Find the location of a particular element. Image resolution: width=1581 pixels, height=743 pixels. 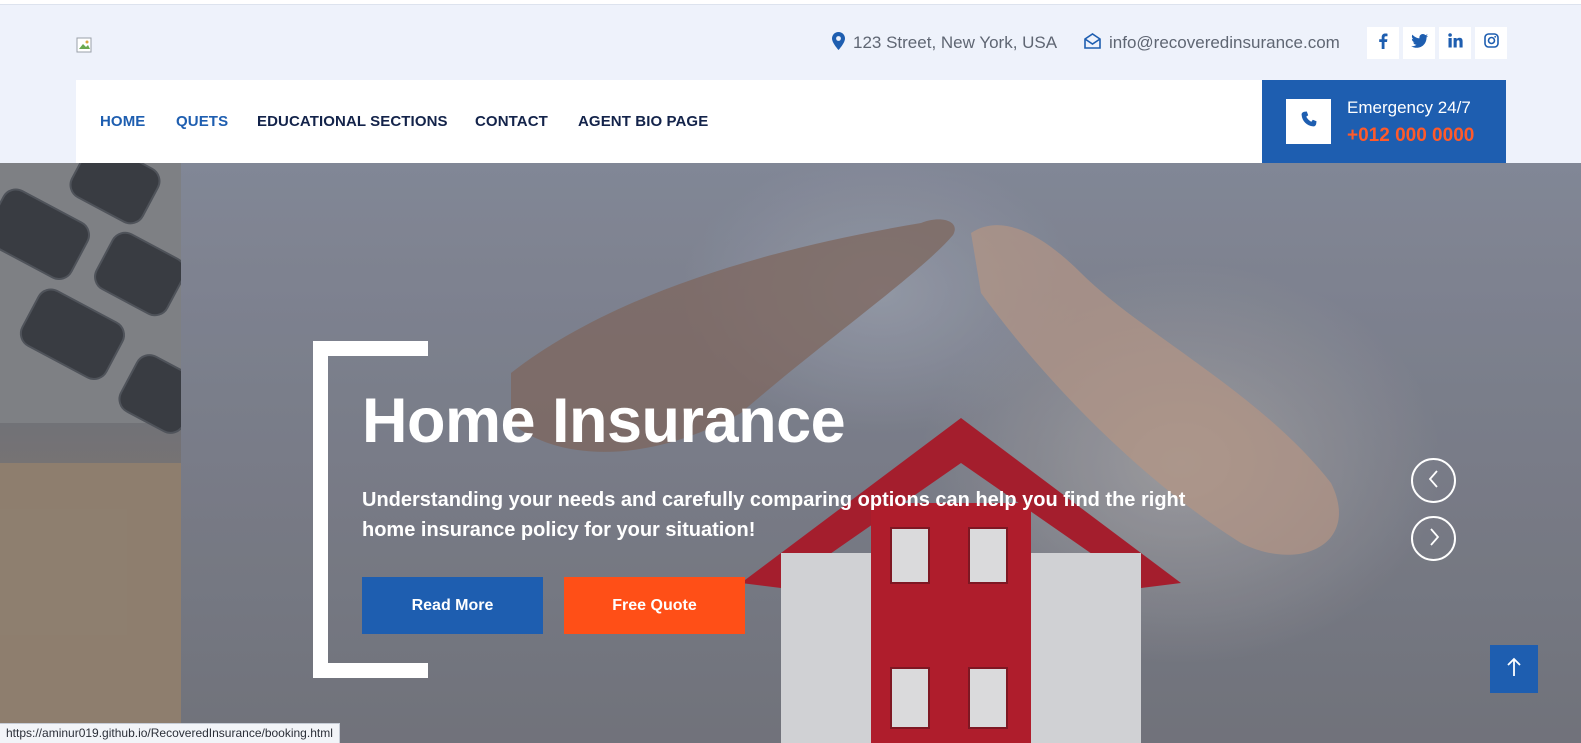

arrow-up-icon is located at coordinates (1514, 669).